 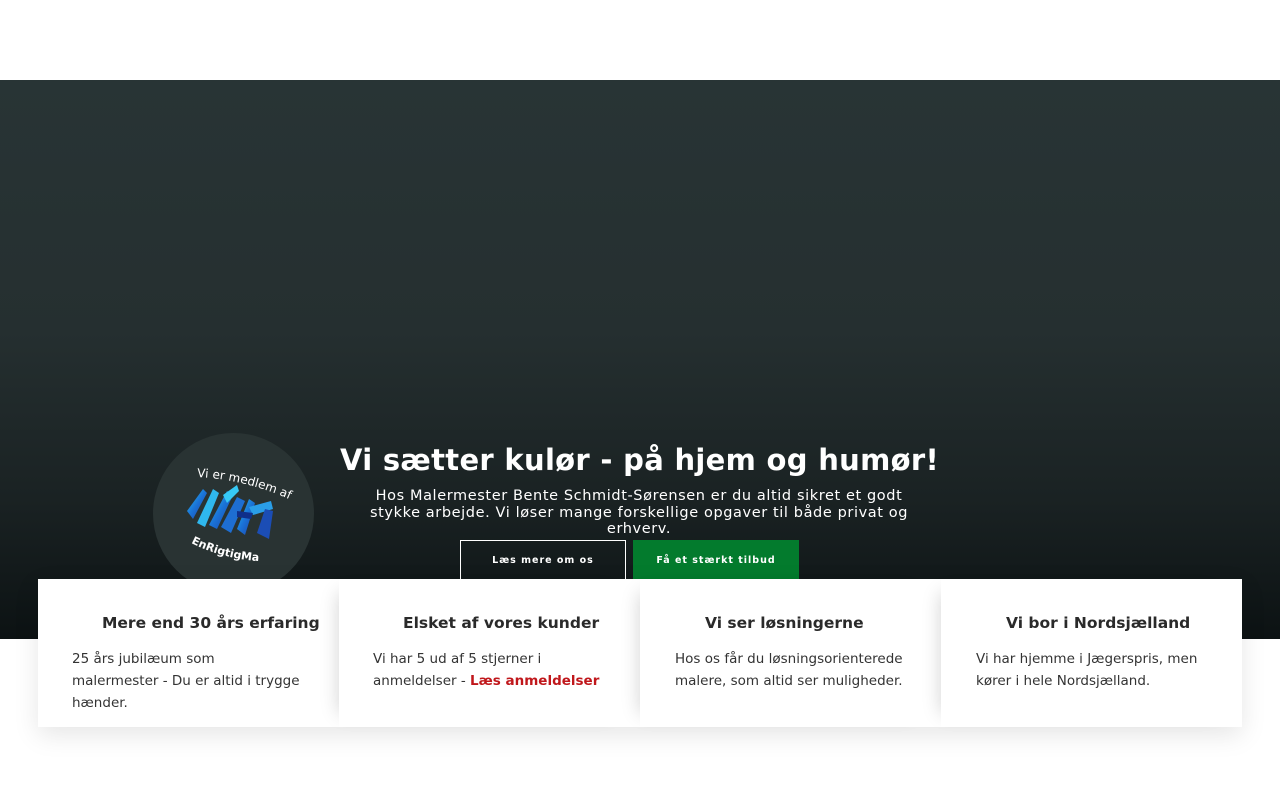 What do you see at coordinates (534, 681) in the screenshot?
I see `read-reviews-link: Læs anmeldelser` at bounding box center [534, 681].